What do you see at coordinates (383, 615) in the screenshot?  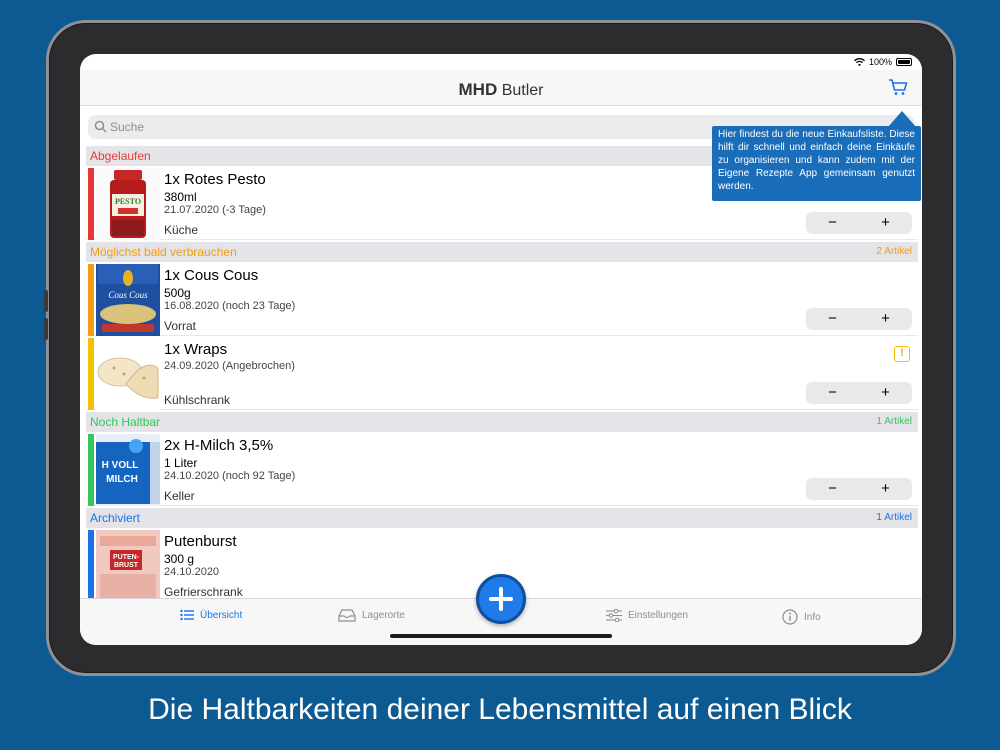 I see `tab-label: Lagerorte` at bounding box center [383, 615].